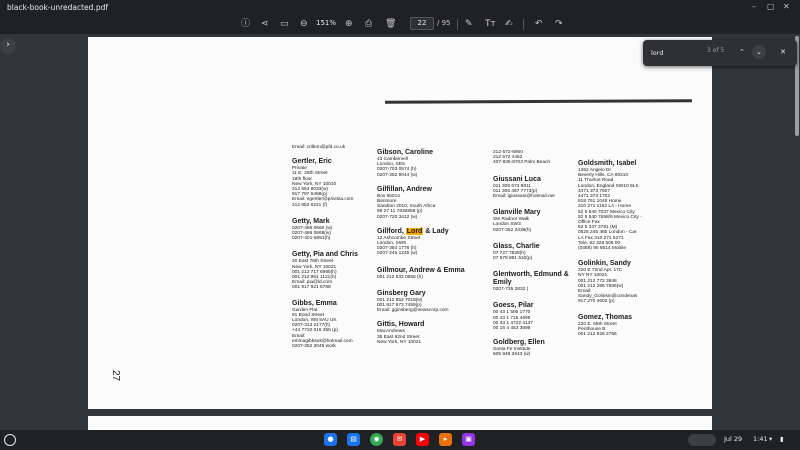 The image size is (800, 450). Describe the element at coordinates (116, 375) in the screenshot. I see `page-number: 27` at that location.